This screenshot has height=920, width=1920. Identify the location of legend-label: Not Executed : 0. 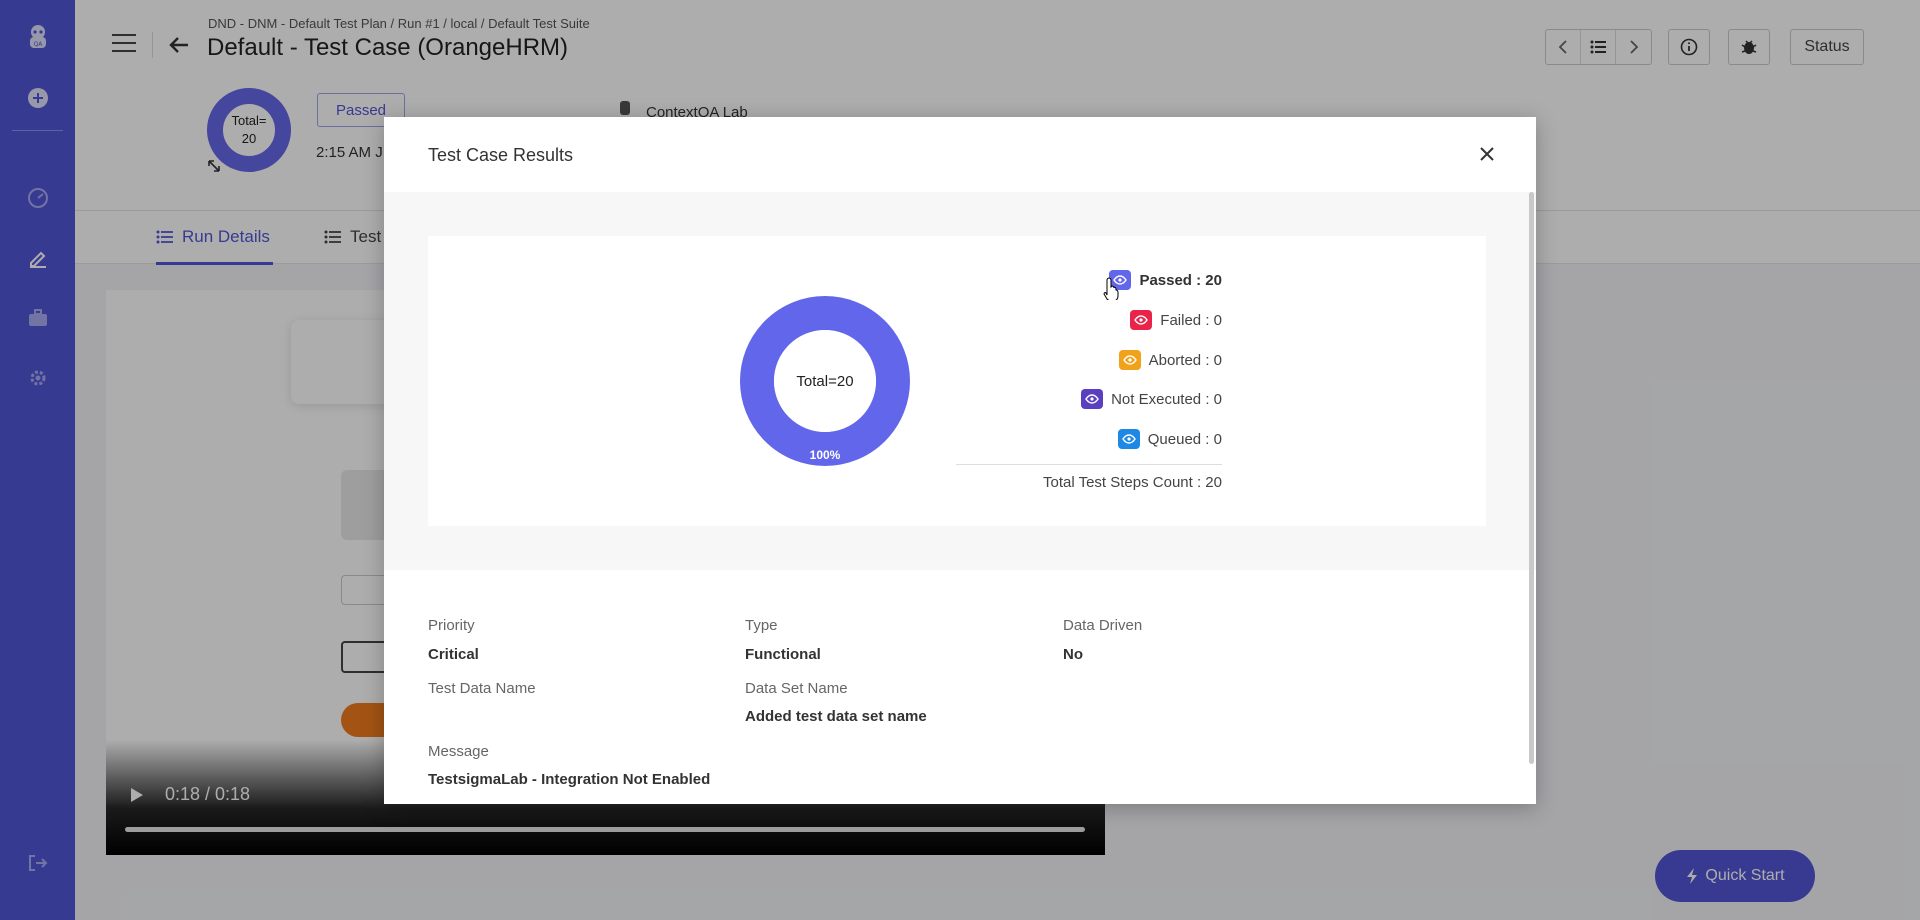
(1166, 399).